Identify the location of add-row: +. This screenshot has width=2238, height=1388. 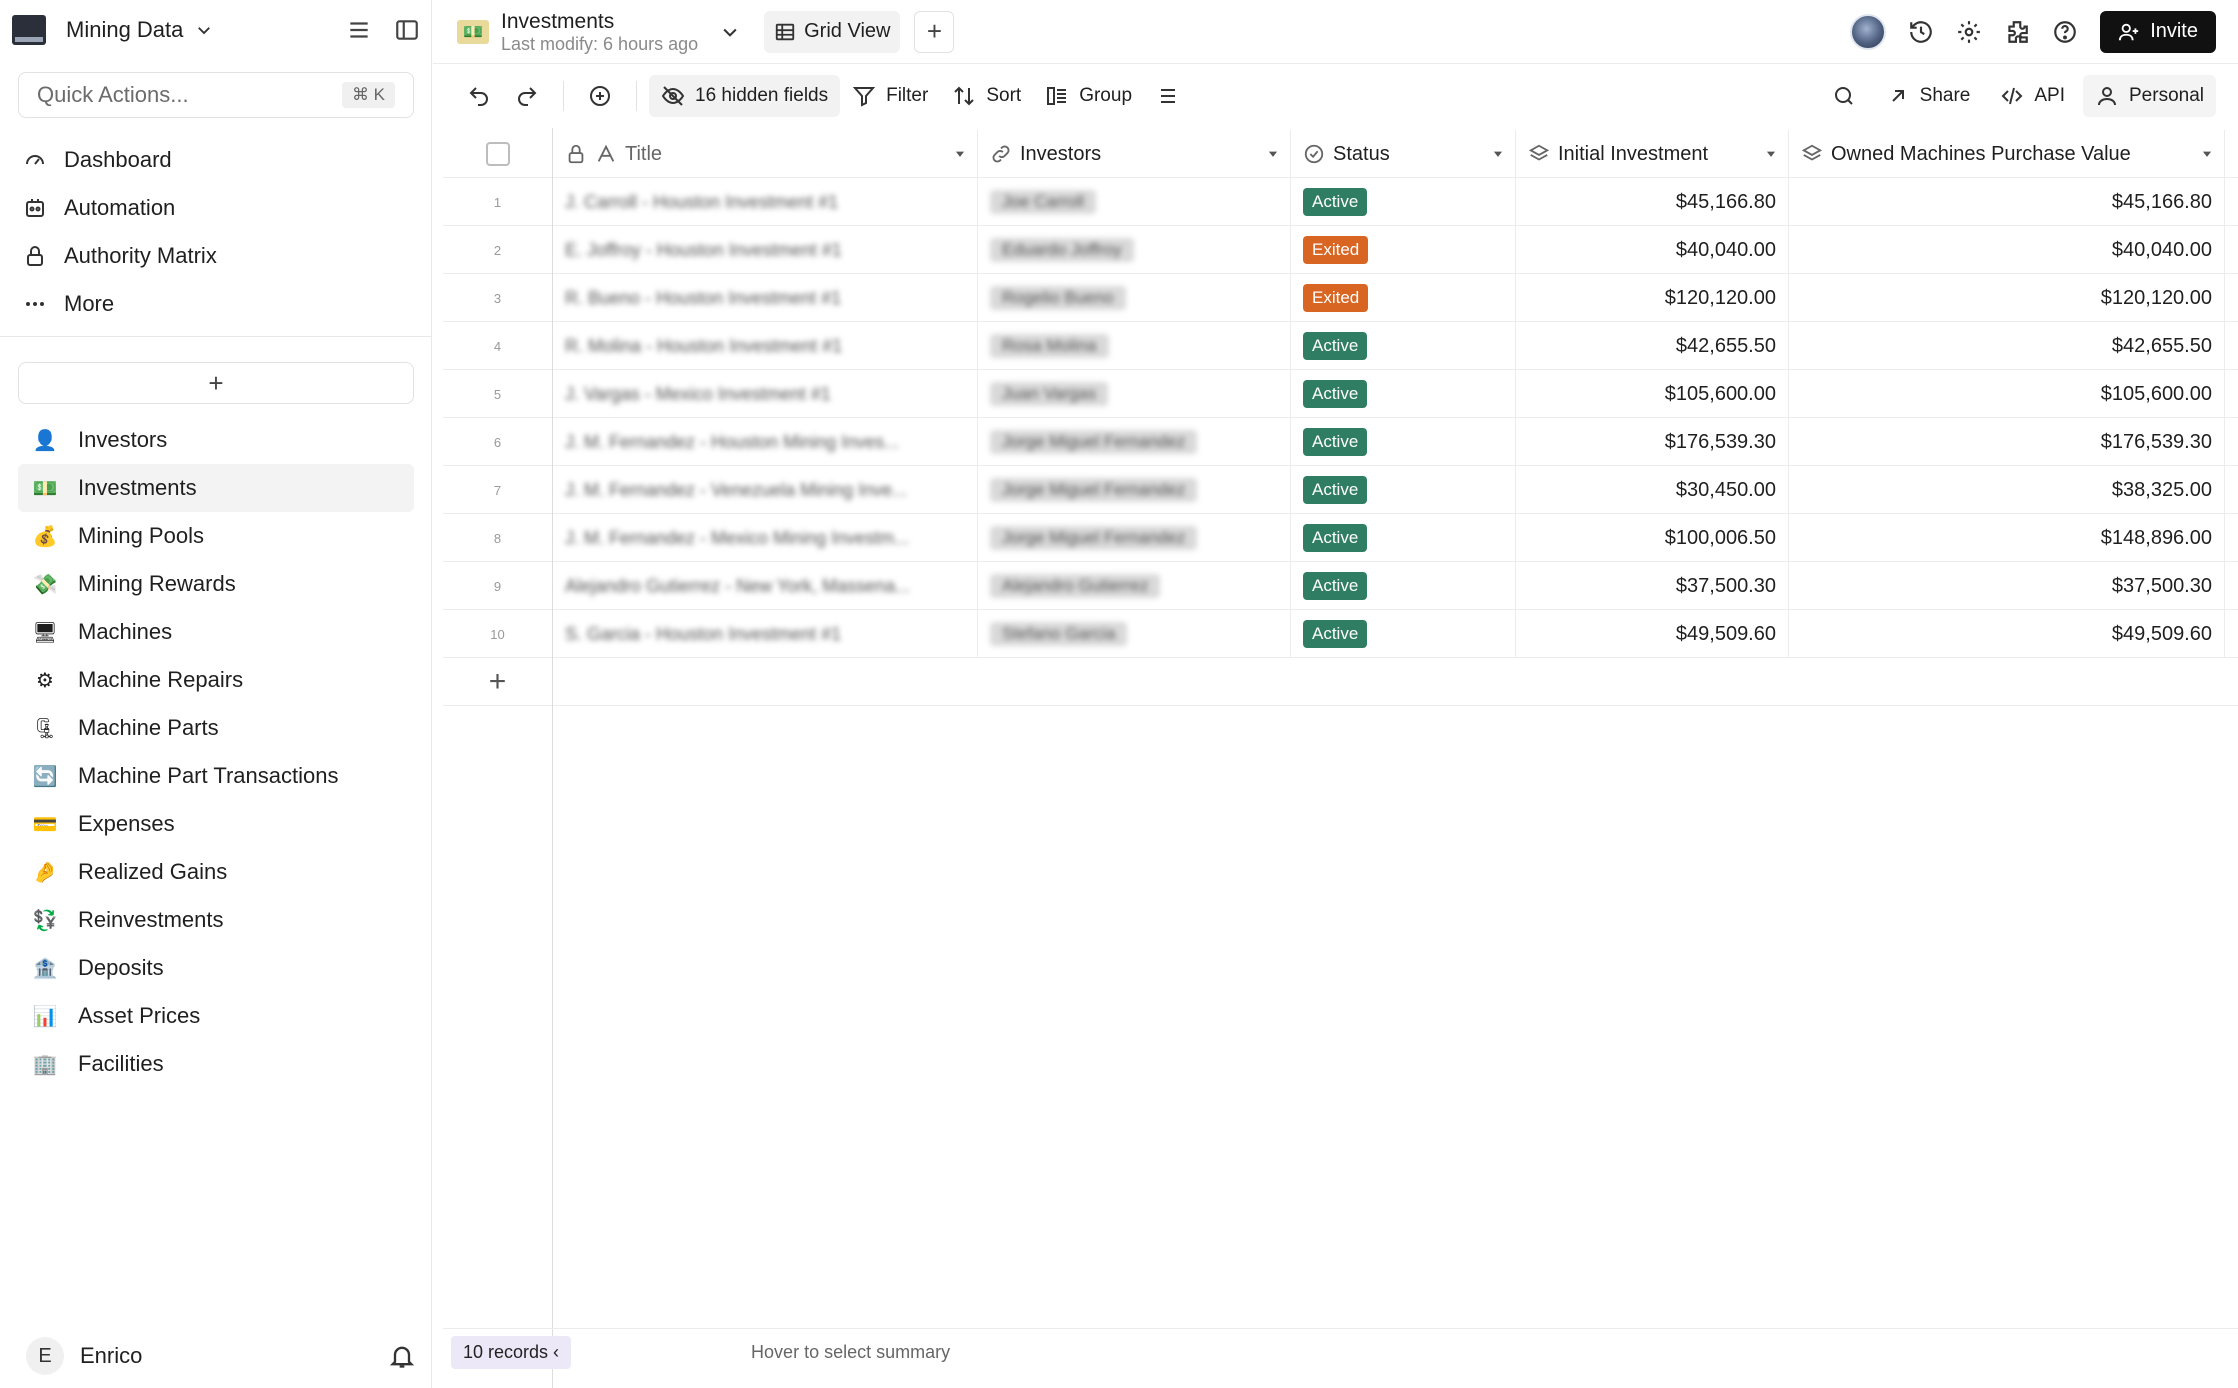
(1340, 682).